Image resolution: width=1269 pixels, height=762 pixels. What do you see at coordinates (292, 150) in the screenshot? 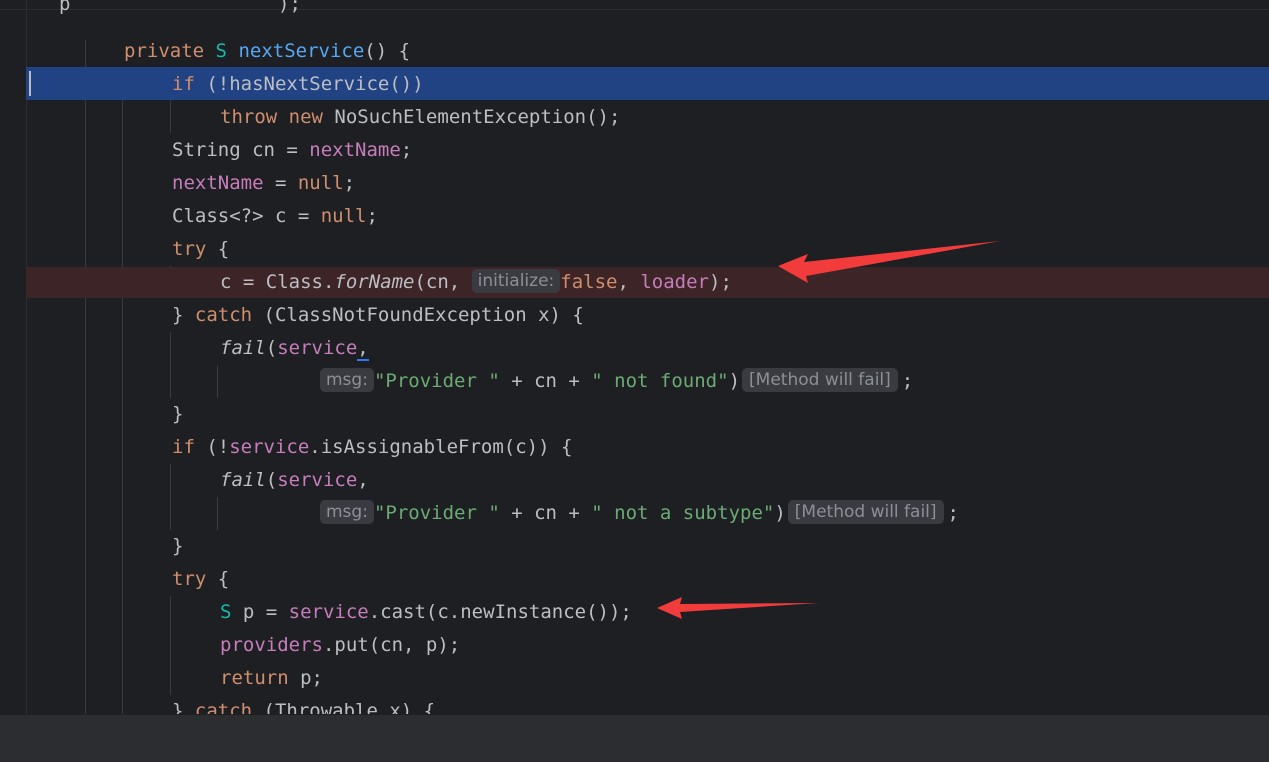
I see `code-line: String cn = nextName;` at bounding box center [292, 150].